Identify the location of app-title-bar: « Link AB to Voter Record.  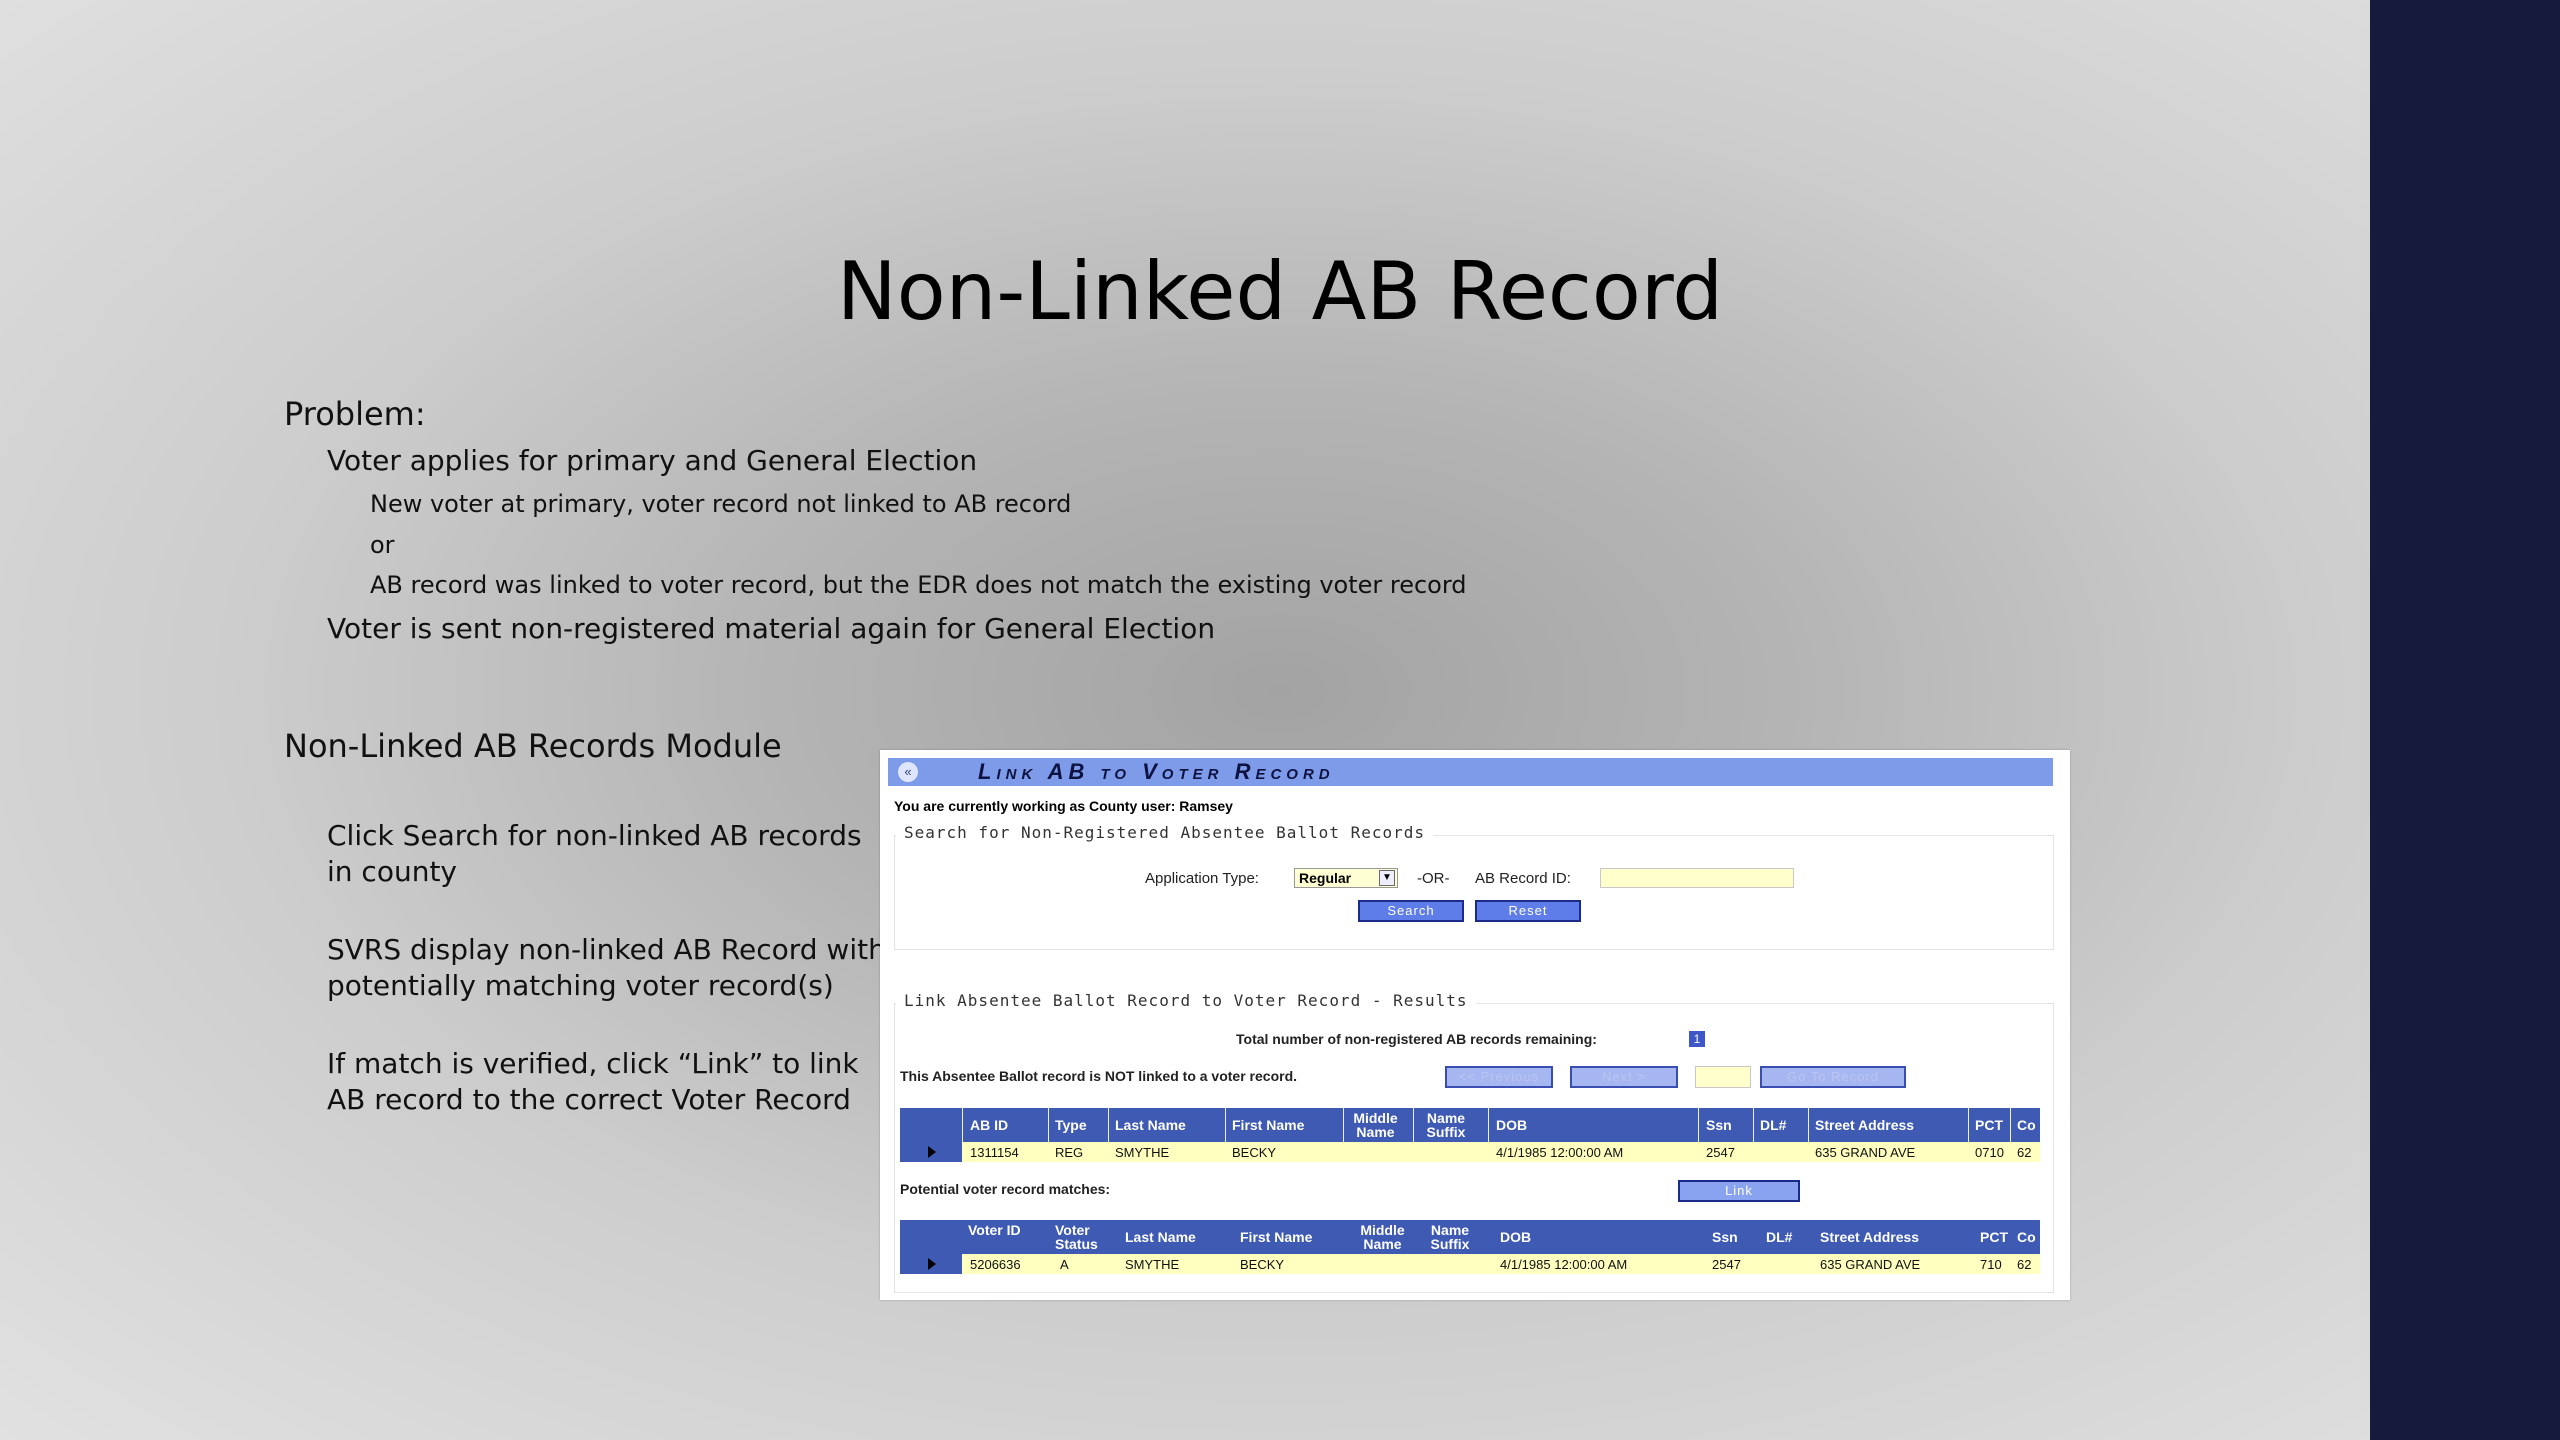
(1470, 772).